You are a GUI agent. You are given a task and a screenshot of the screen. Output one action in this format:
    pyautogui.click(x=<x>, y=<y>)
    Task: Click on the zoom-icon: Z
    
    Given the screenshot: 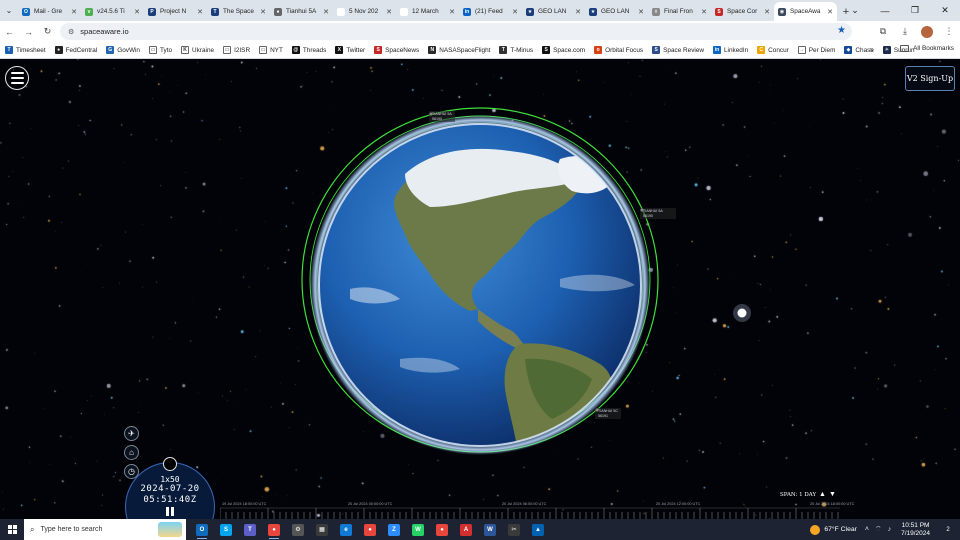 What is the action you would take?
    pyautogui.click(x=394, y=529)
    